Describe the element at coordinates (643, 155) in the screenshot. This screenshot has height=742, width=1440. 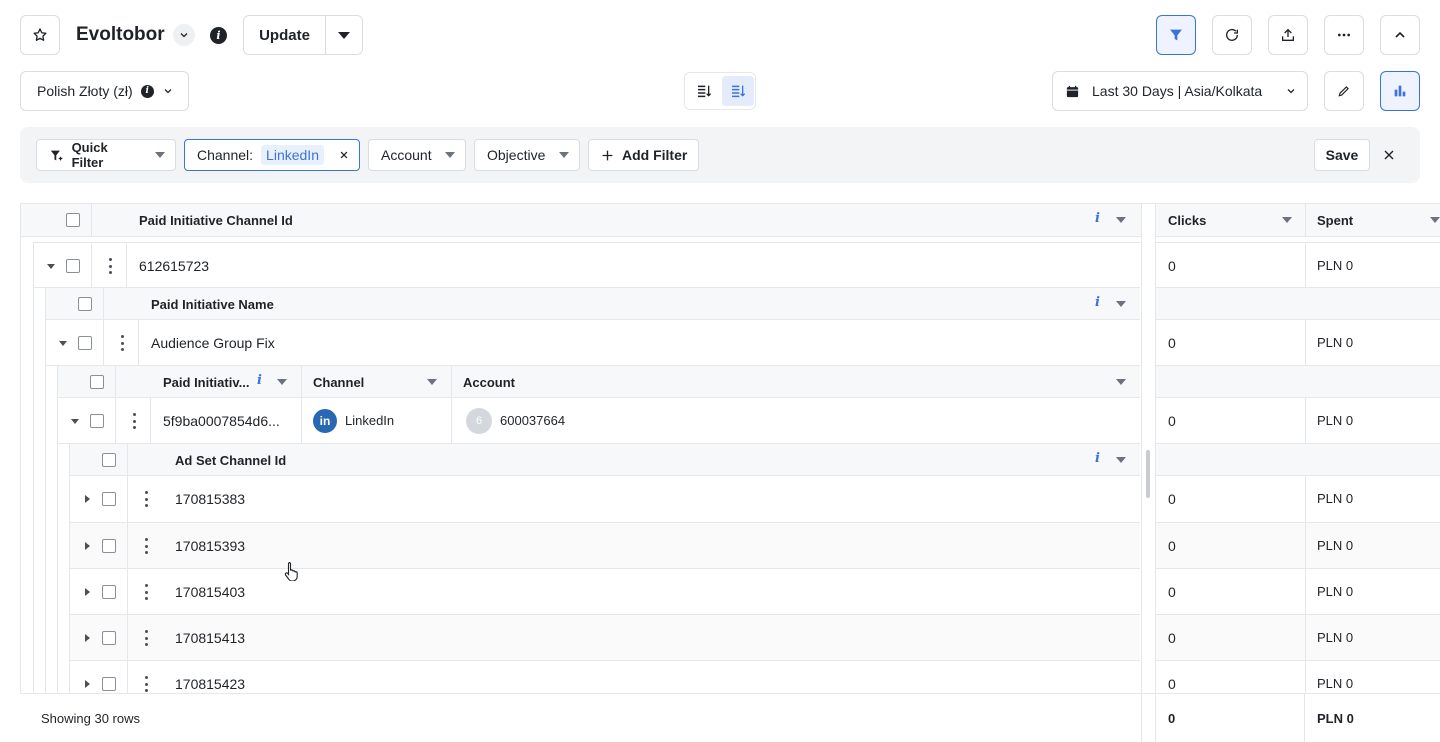
I see `add-filter-button: Add Filter` at that location.